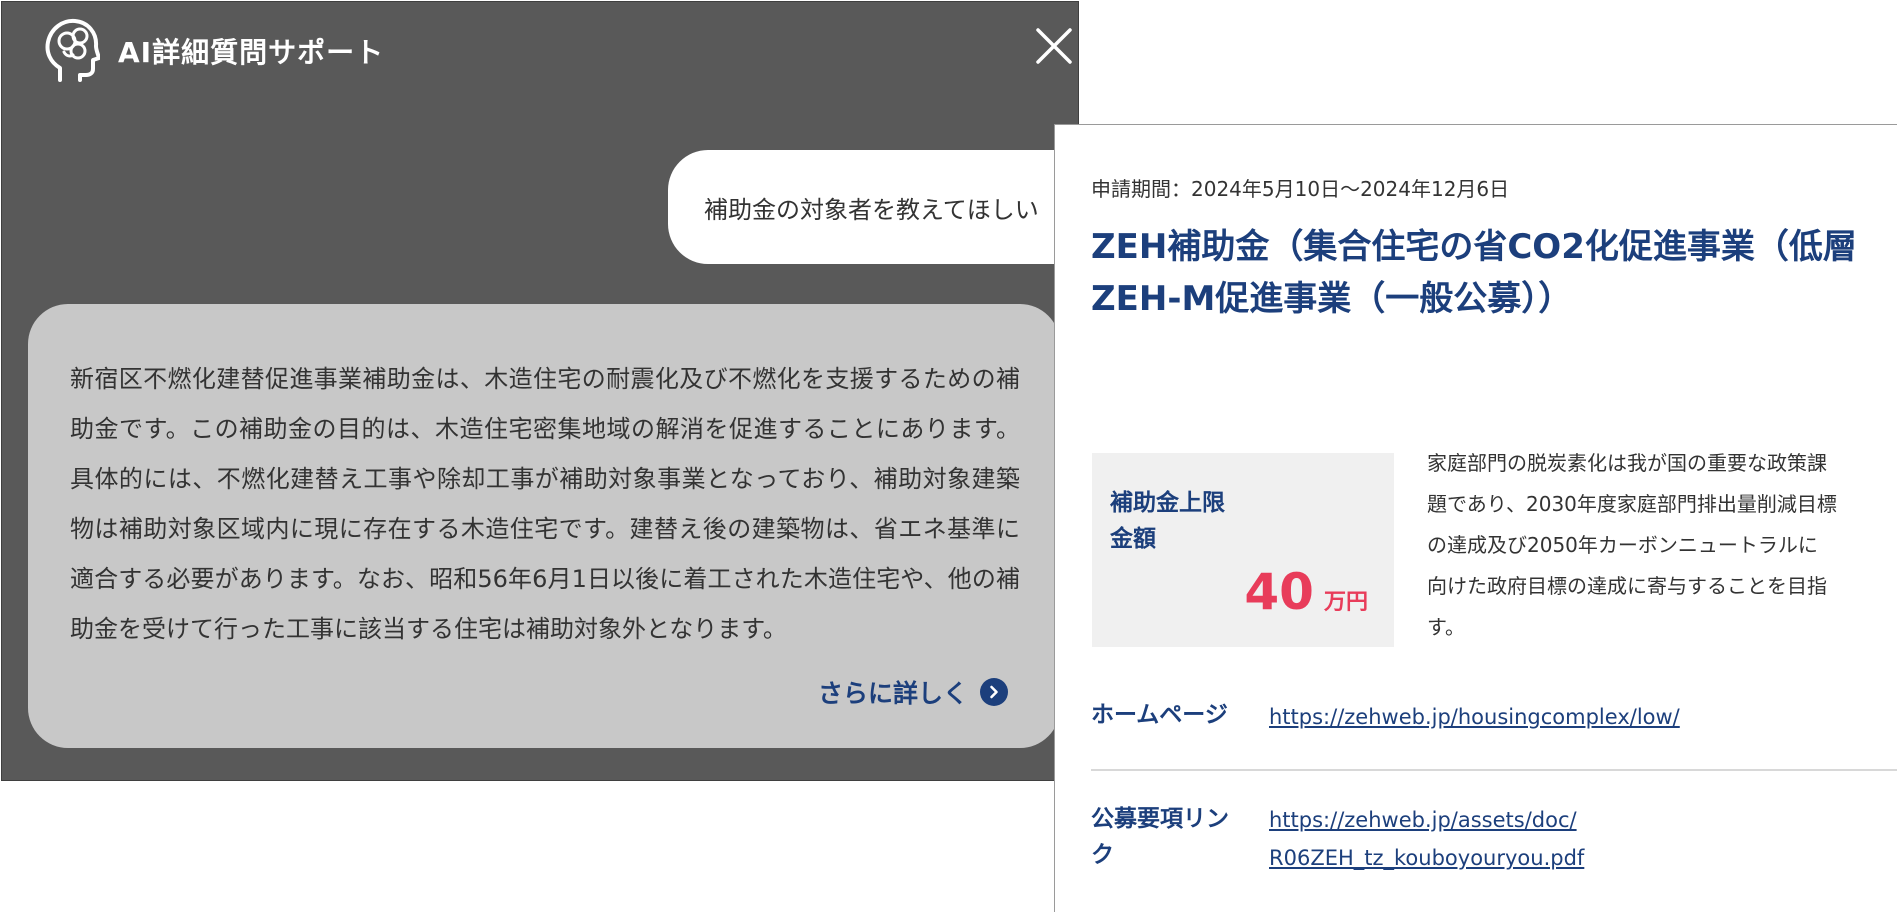 This screenshot has width=1897, height=912. Describe the element at coordinates (1167, 503) in the screenshot. I see `limit-label-line: 補助金上限` at that location.